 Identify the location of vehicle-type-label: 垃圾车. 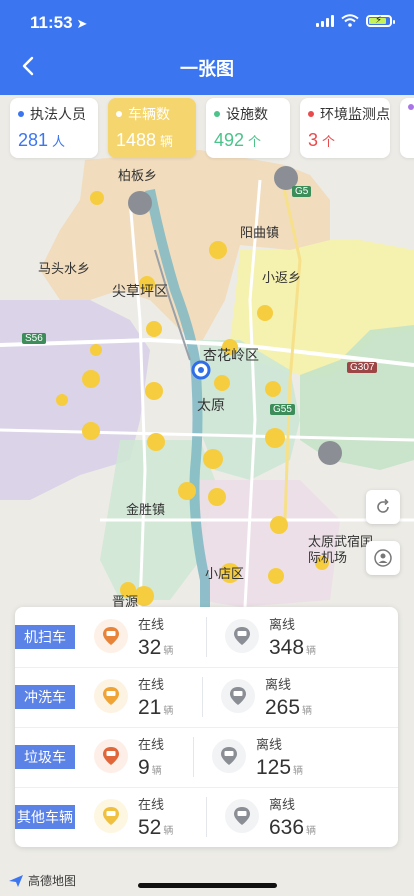
(45, 757).